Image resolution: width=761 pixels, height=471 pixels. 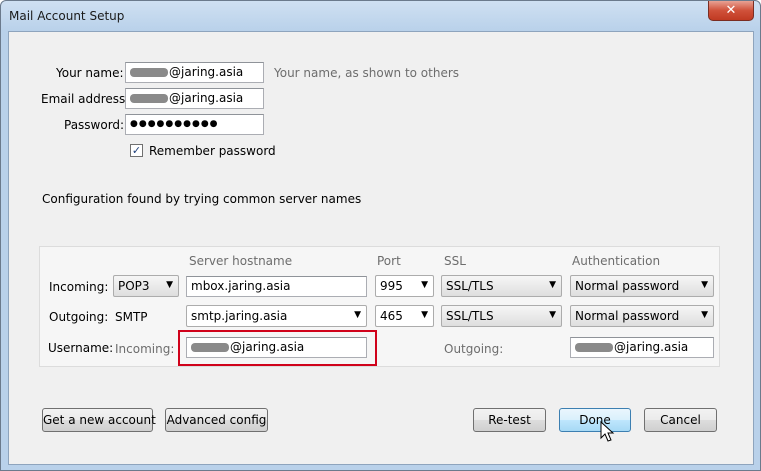 What do you see at coordinates (595, 420) in the screenshot?
I see `done-button: Done` at bounding box center [595, 420].